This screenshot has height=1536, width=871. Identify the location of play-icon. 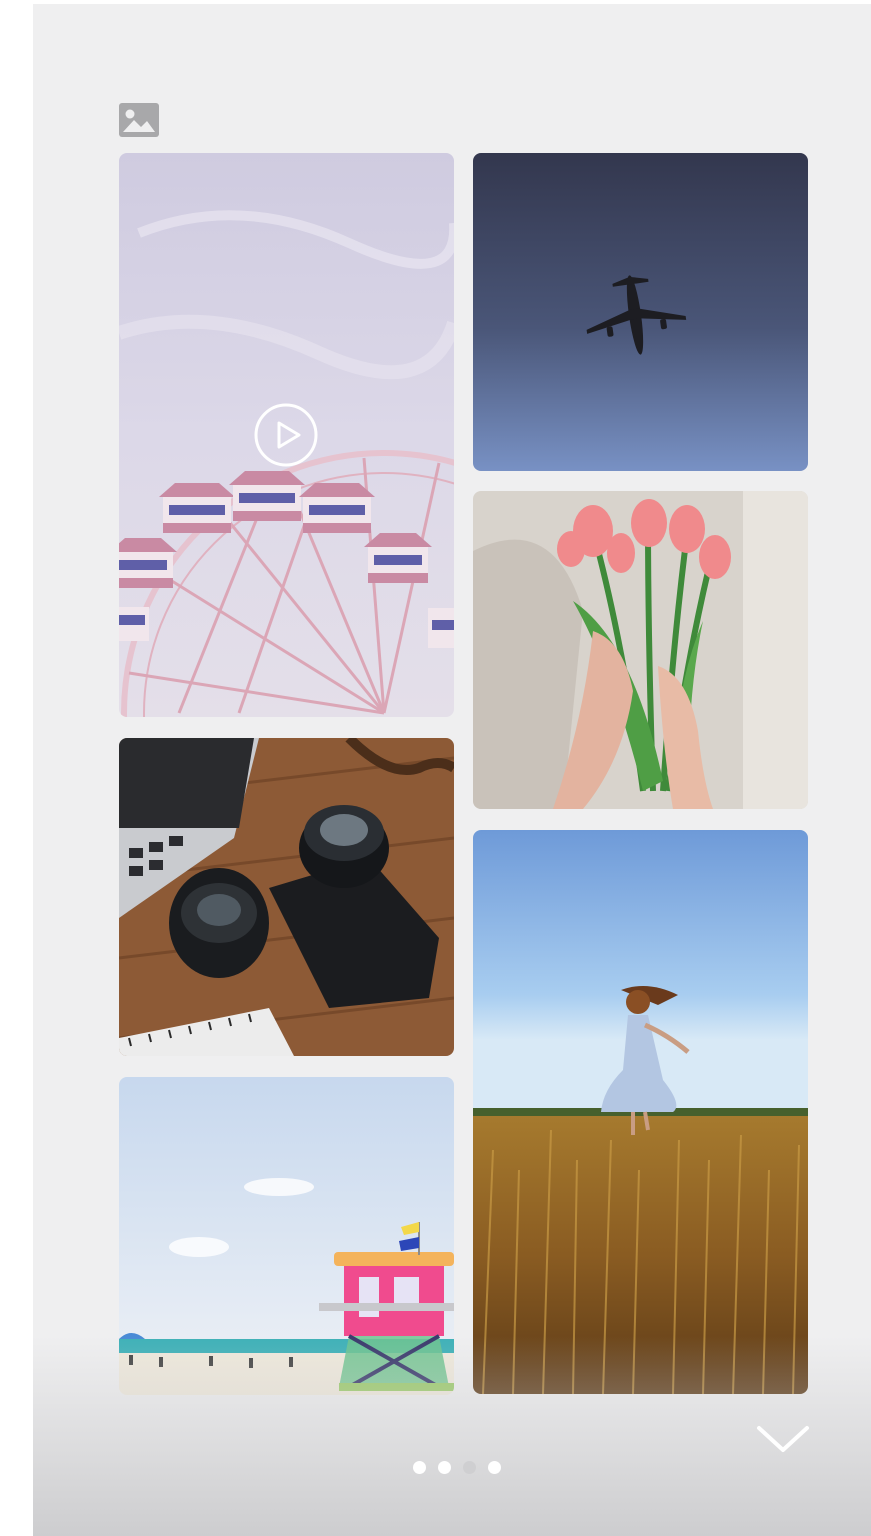
(286, 435).